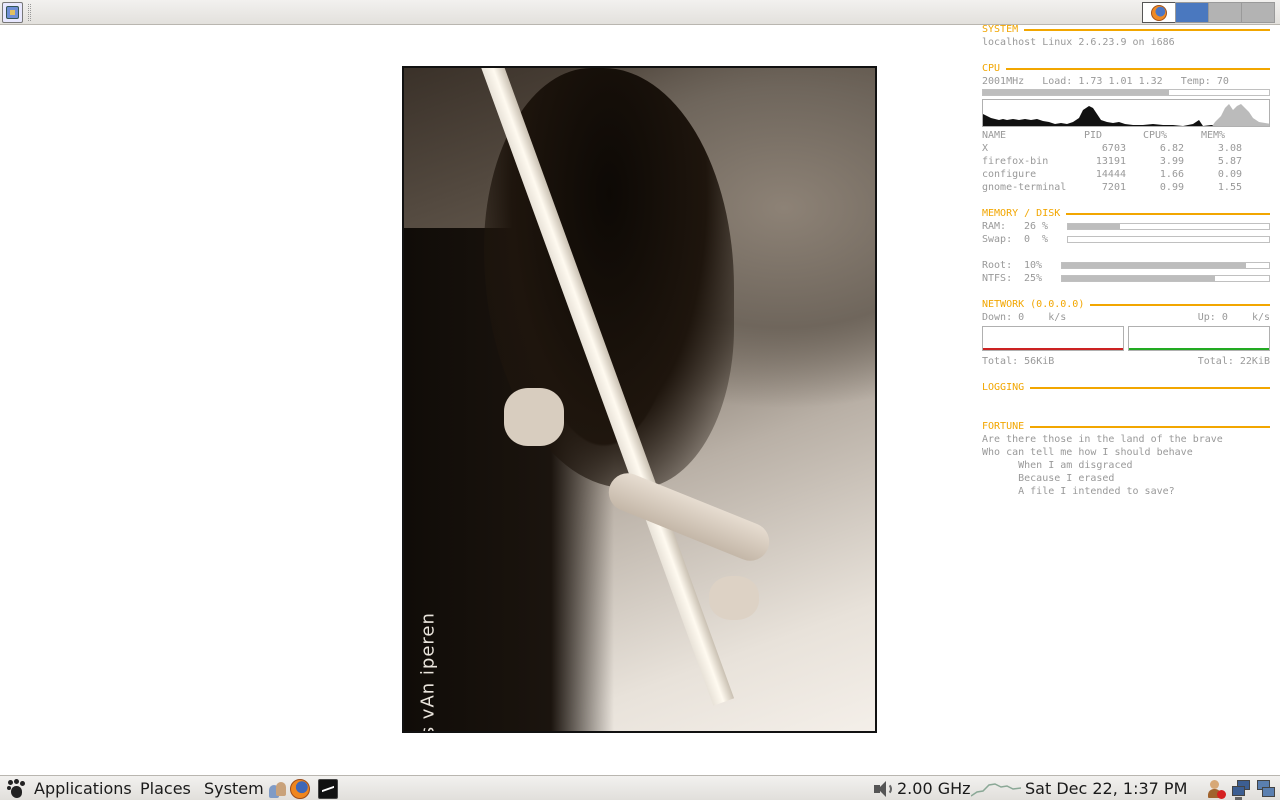  Describe the element at coordinates (328, 789) in the screenshot. I see `terminal-launcher-icon` at that location.